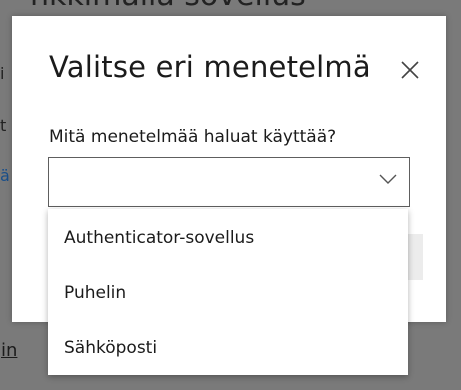  Describe the element at coordinates (9, 350) in the screenshot. I see `background-link: in` at that location.